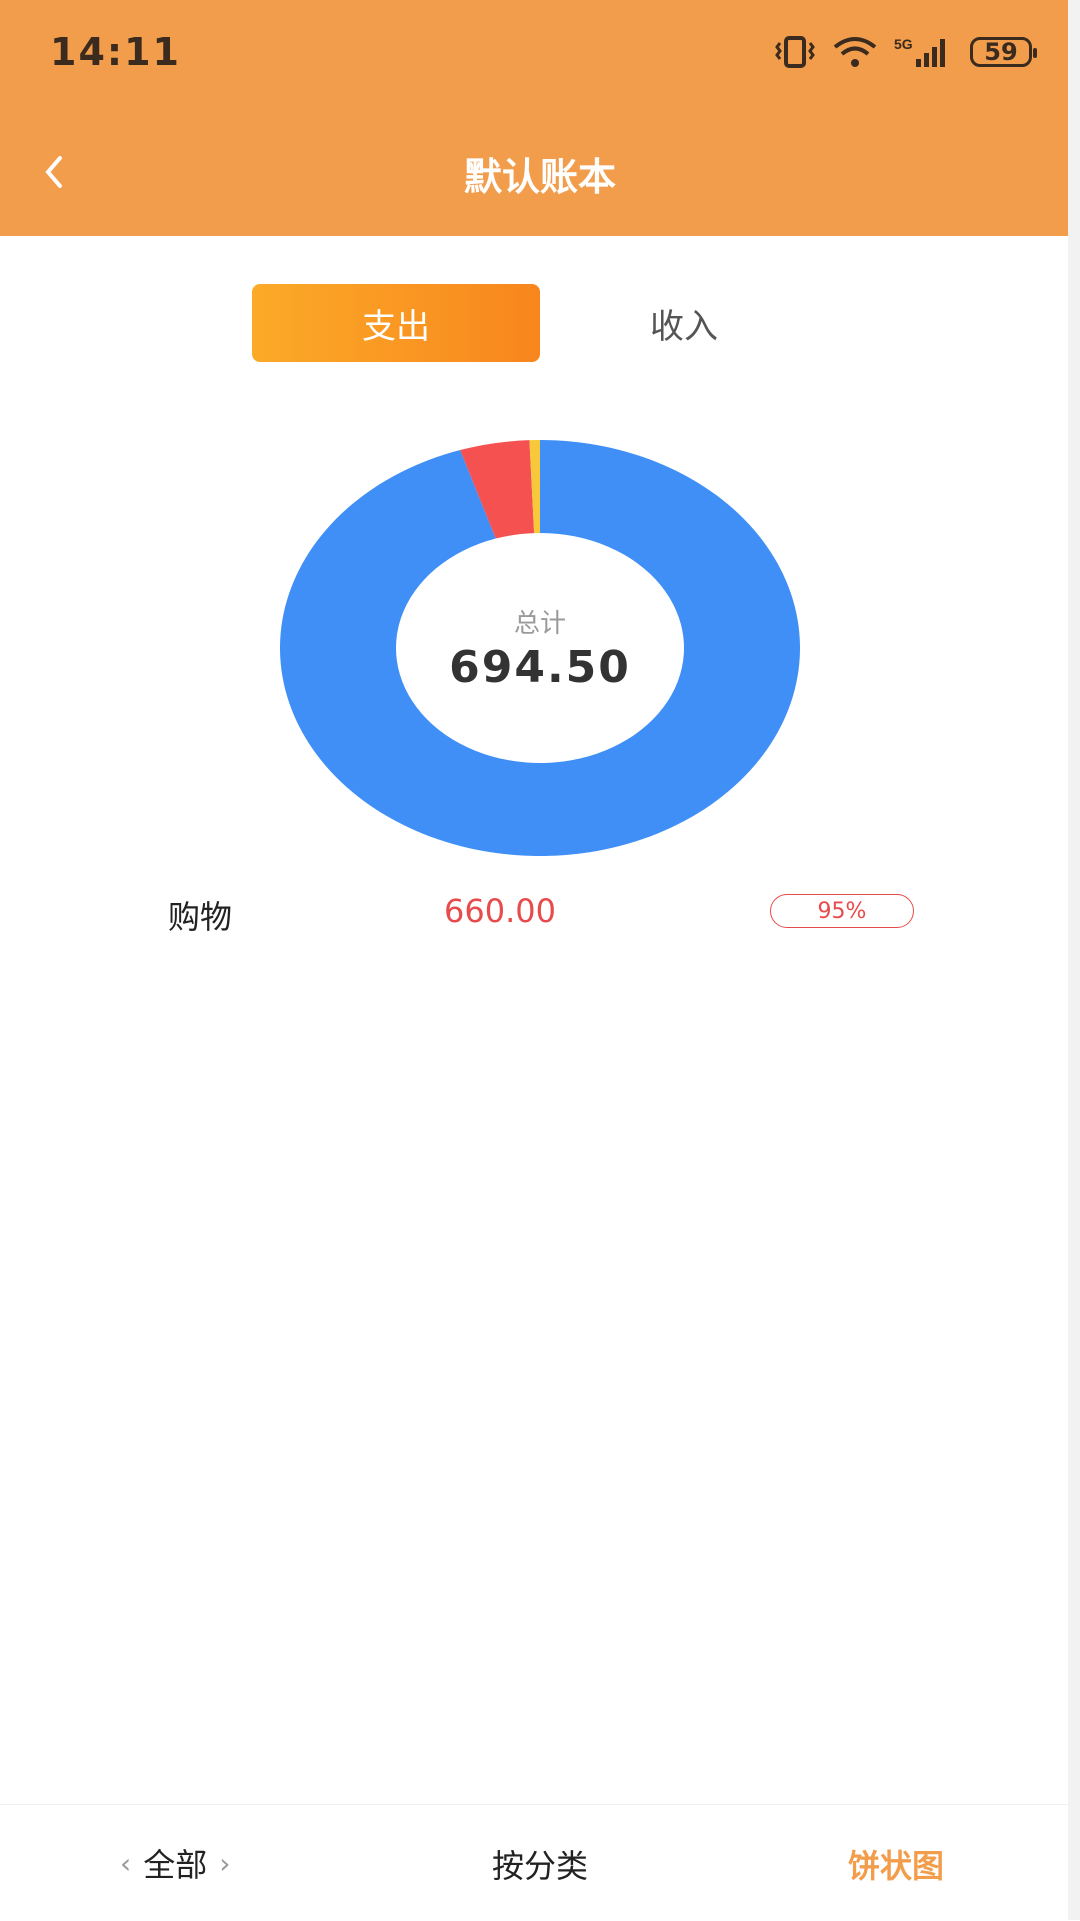  I want to click on type-tabs: 支出 收入, so click(562, 323).